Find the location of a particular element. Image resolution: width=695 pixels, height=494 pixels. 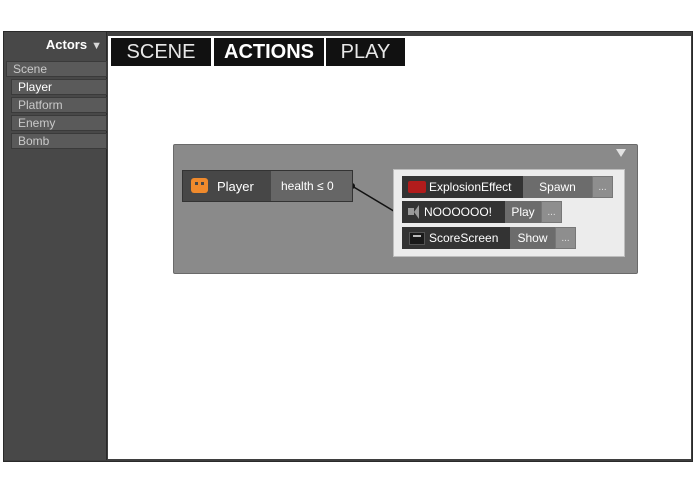

tab-play: PLAY is located at coordinates (365, 52).